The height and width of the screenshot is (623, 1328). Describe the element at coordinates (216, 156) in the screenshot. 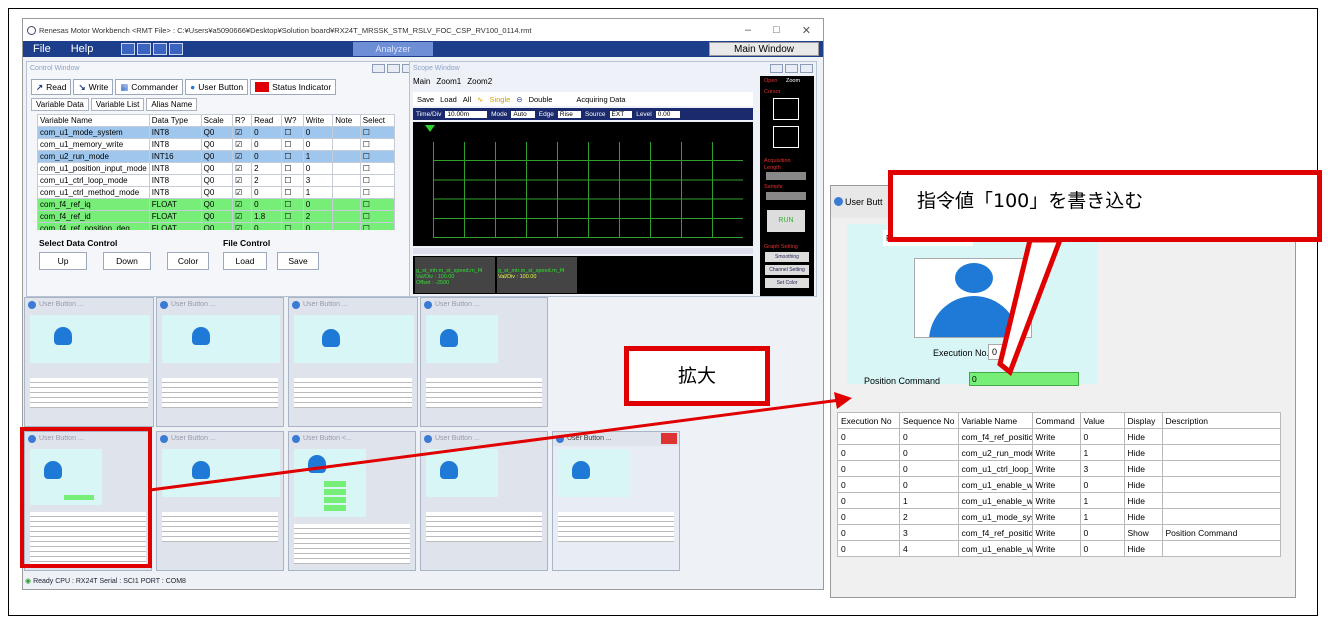

I see `table-row: com_u2_run_mode INT16 Q0 ☑ 0 ☐ 1 ☐` at that location.